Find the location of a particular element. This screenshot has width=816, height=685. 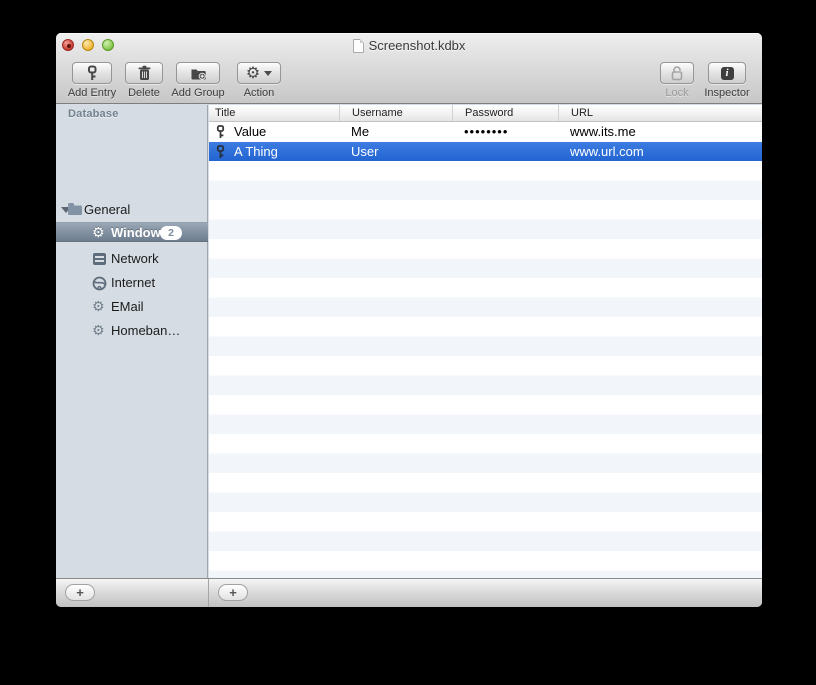

window-title-area: Screenshot.kdbx is located at coordinates (409, 45).